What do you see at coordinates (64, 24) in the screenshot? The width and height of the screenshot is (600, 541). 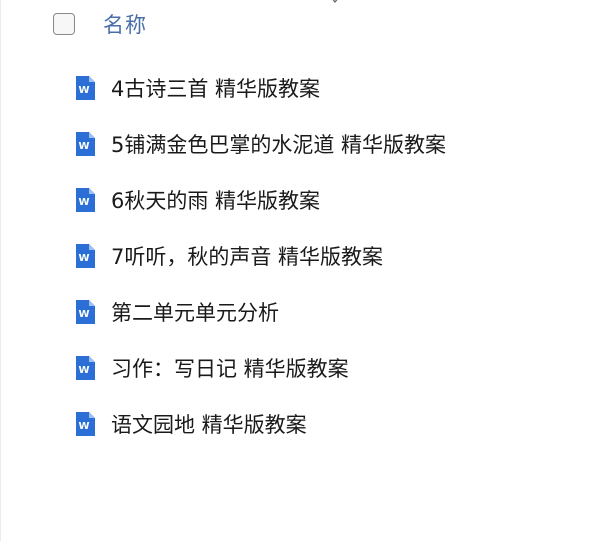 I see `select-all-checkbox` at bounding box center [64, 24].